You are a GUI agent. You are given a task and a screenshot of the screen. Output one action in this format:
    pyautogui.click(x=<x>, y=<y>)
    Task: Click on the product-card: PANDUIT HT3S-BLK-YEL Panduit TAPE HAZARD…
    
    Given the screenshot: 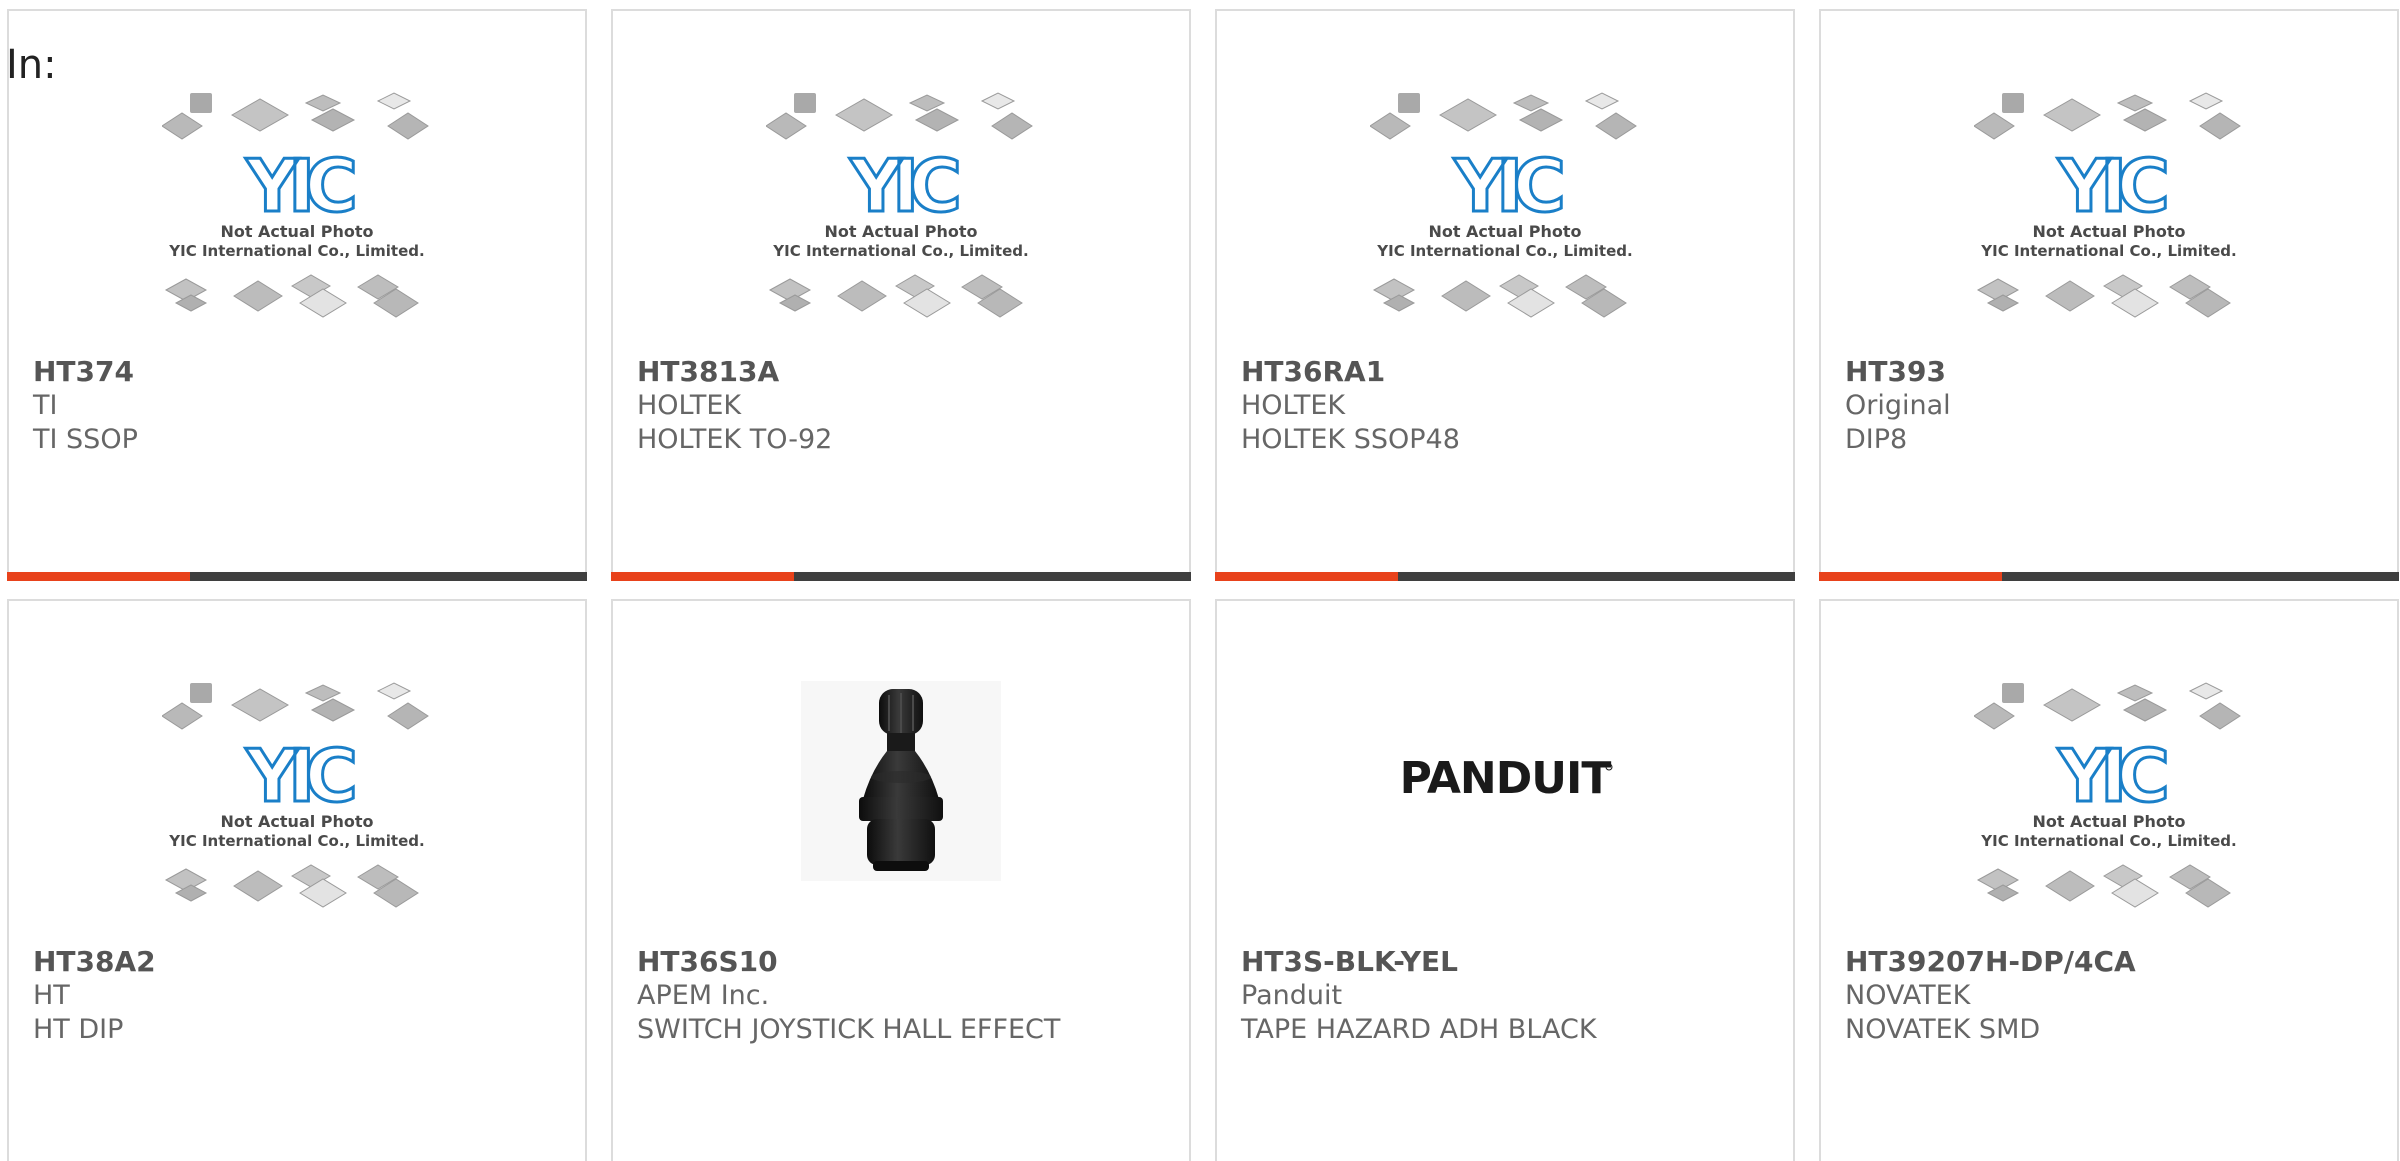 What is the action you would take?
    pyautogui.click(x=1505, y=880)
    